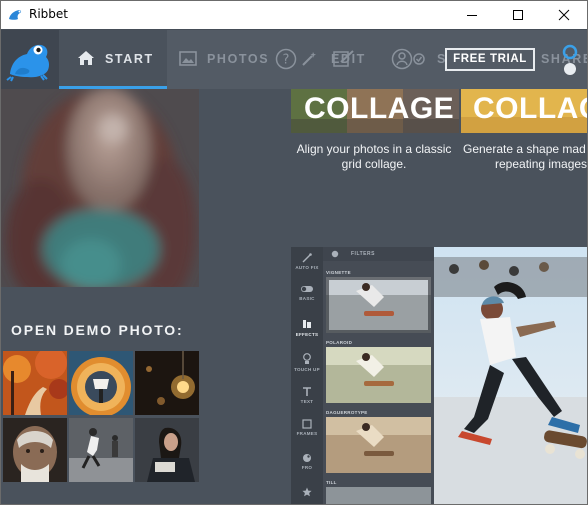  I want to click on tab-share: SHARE, so click(561, 59).